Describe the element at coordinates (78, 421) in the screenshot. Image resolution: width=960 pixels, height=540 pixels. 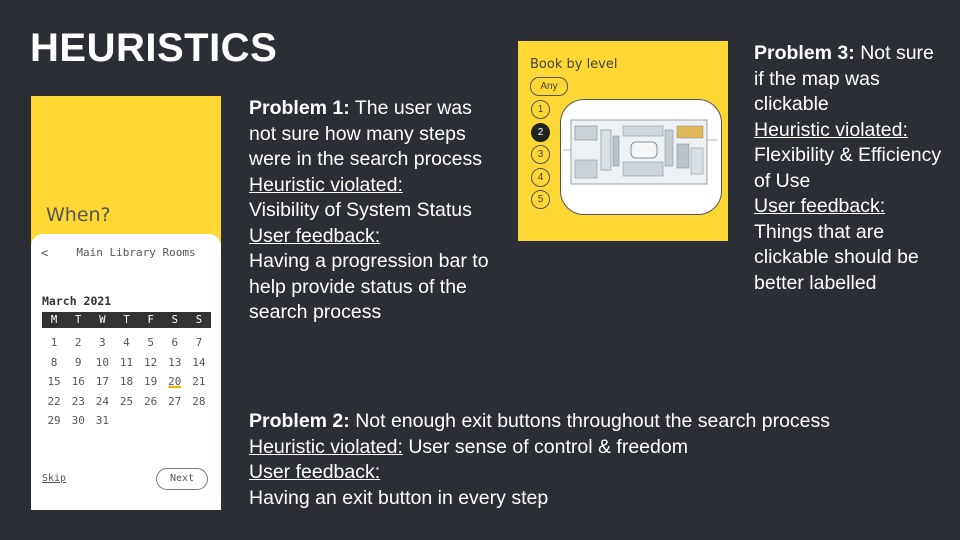
I see `calendar-day: 30` at that location.